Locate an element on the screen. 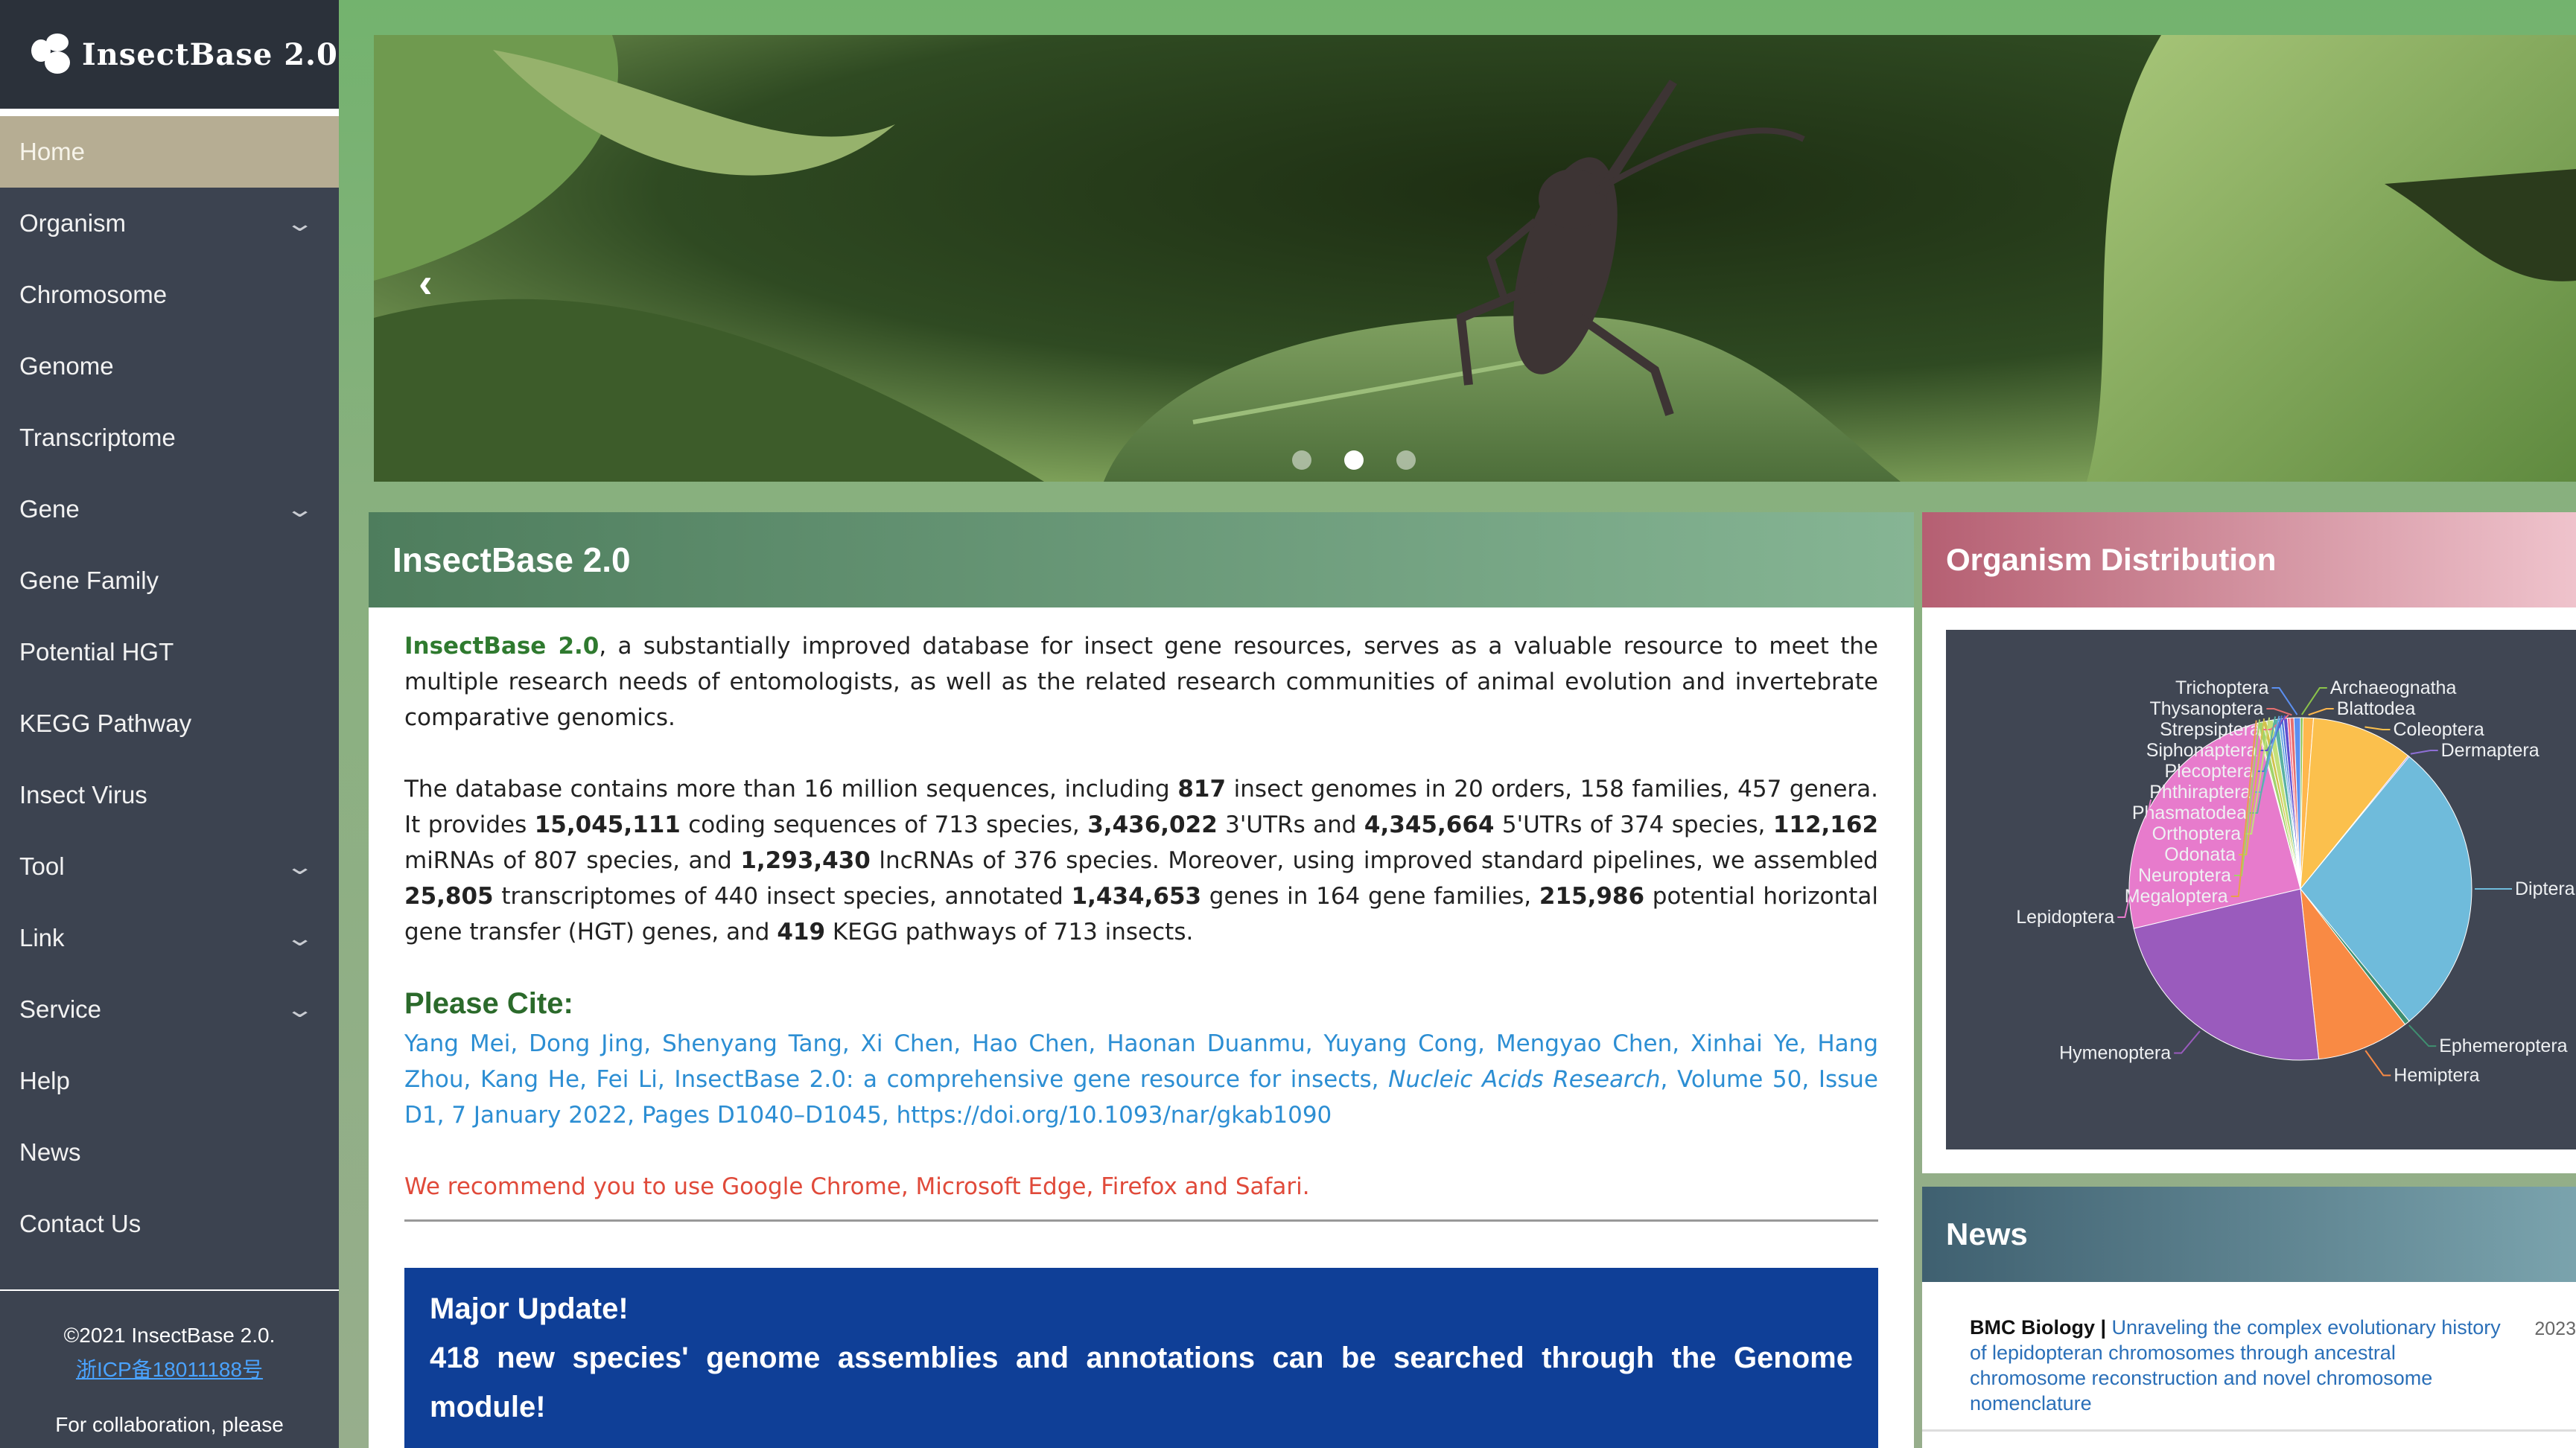  sidebar-item-label: News is located at coordinates (50, 1152).